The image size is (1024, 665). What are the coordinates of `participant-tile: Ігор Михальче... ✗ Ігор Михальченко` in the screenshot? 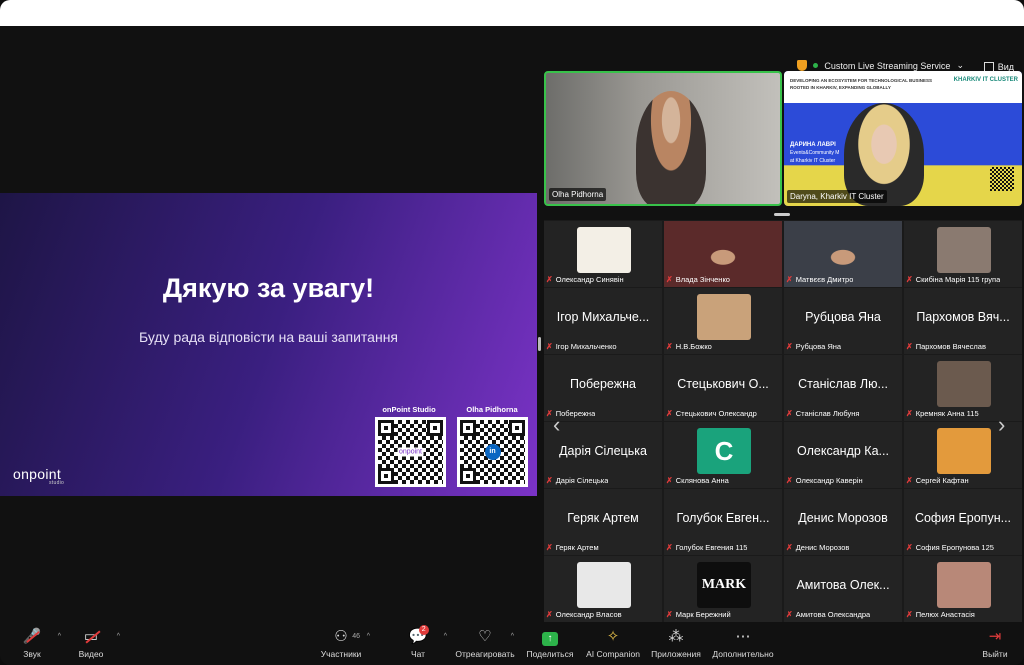 It's located at (603, 321).